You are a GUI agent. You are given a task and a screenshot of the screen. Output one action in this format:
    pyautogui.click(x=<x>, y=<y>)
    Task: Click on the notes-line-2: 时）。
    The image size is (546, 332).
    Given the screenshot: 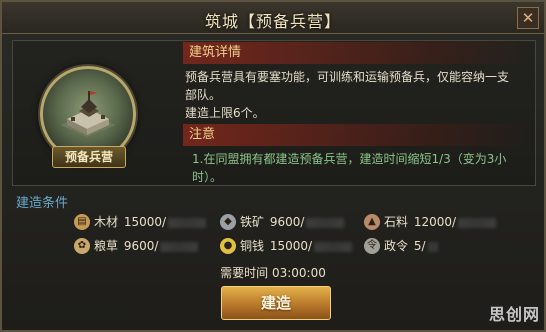 What is the action you would take?
    pyautogui.click(x=207, y=177)
    